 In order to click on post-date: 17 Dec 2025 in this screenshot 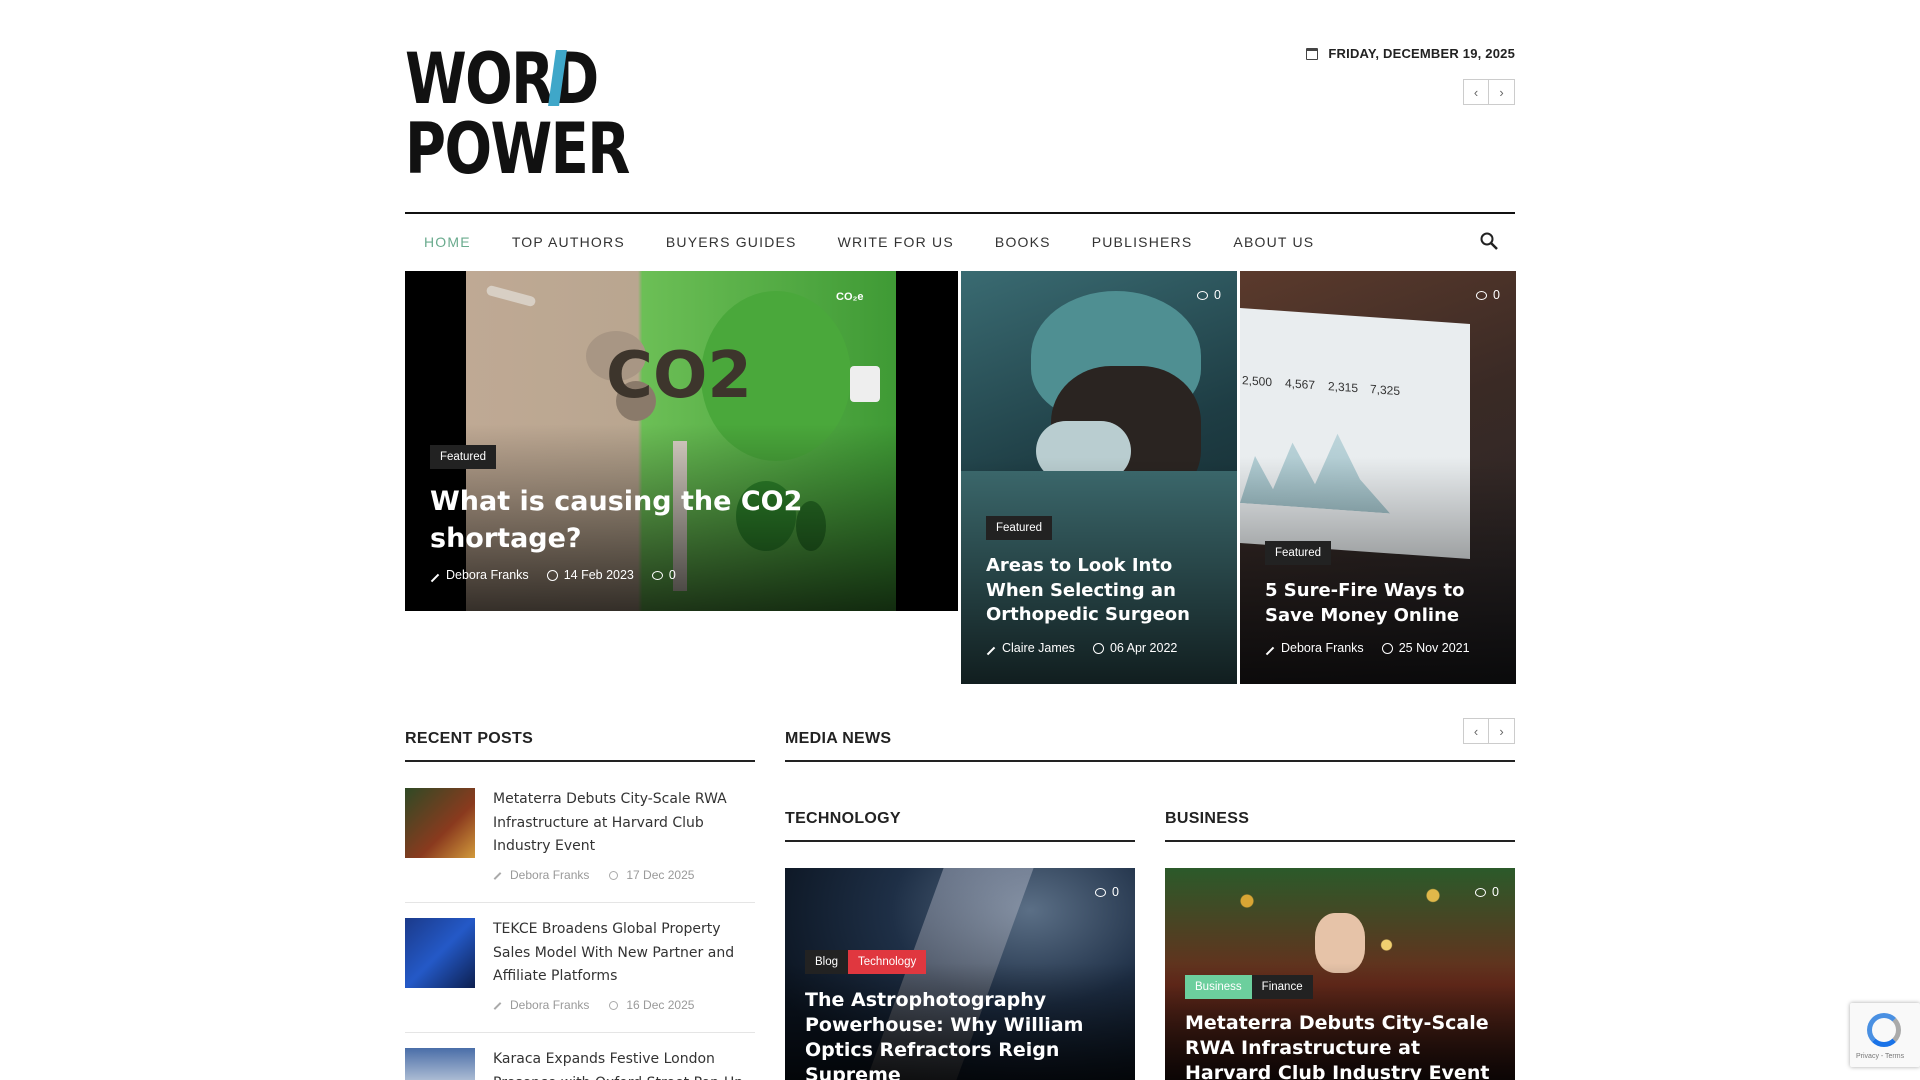, I will do `click(651, 875)`.